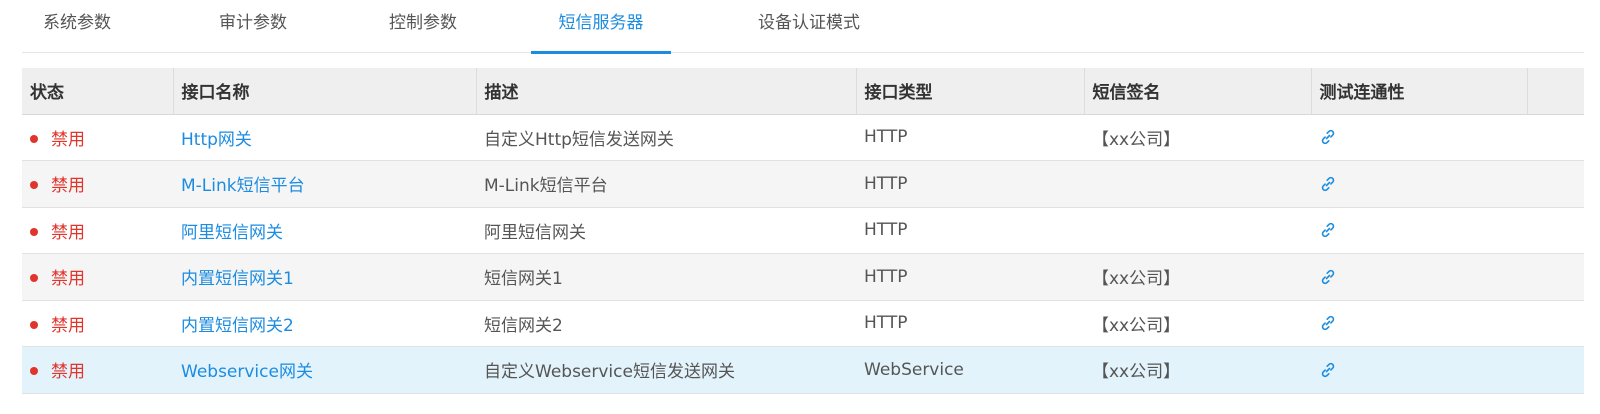 The height and width of the screenshot is (414, 1600). I want to click on table-row: 禁用 内置短信网关1 短信网关1 HTTP 【xx公司】, so click(803, 277).